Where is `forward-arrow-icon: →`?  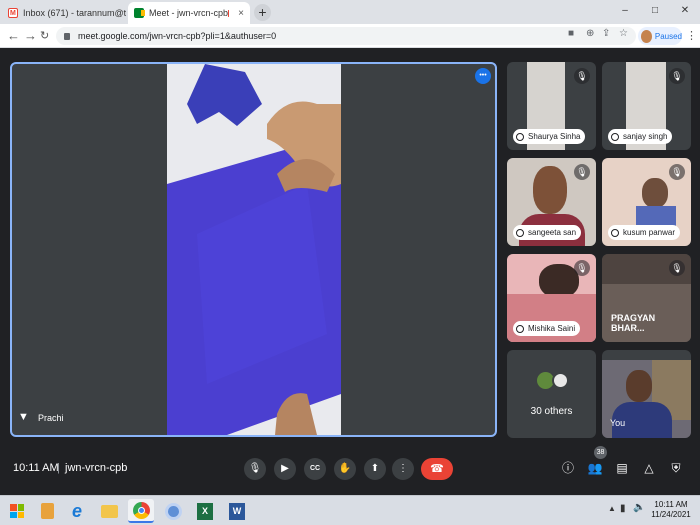
forward-arrow-icon: → is located at coordinates (30, 36).